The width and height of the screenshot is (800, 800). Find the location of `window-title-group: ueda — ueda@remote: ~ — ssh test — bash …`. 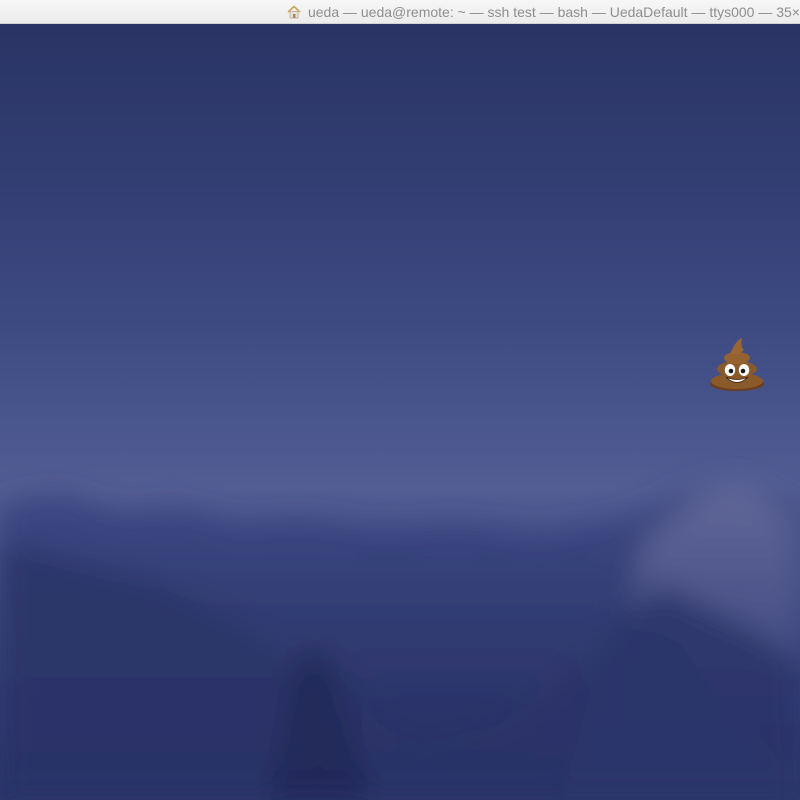

window-title-group: ueda — ueda@remote: ~ — ssh test — bash … is located at coordinates (543, 11).